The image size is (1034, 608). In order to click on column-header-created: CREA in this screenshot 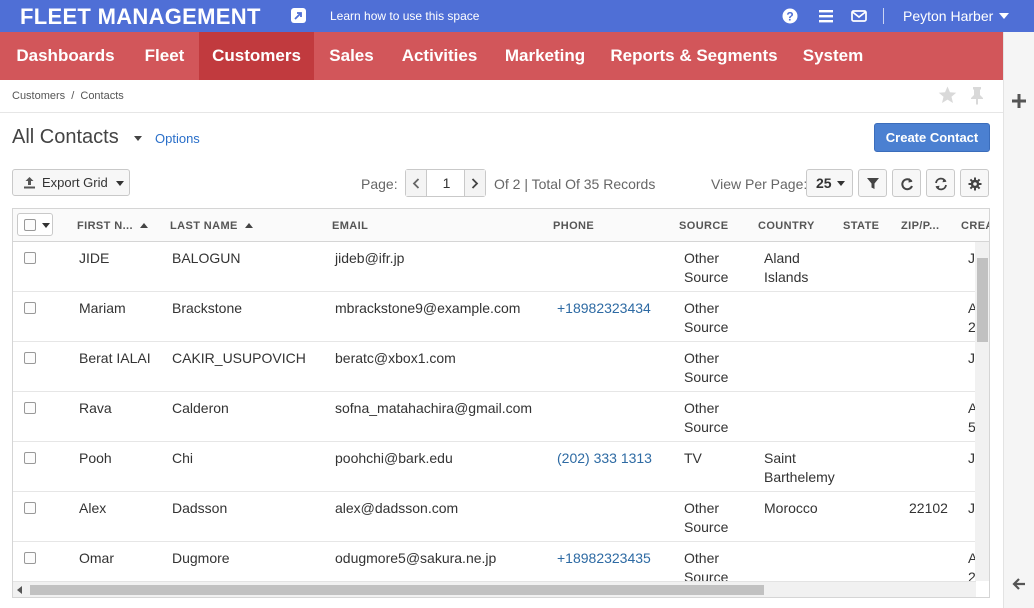, I will do `click(975, 226)`.